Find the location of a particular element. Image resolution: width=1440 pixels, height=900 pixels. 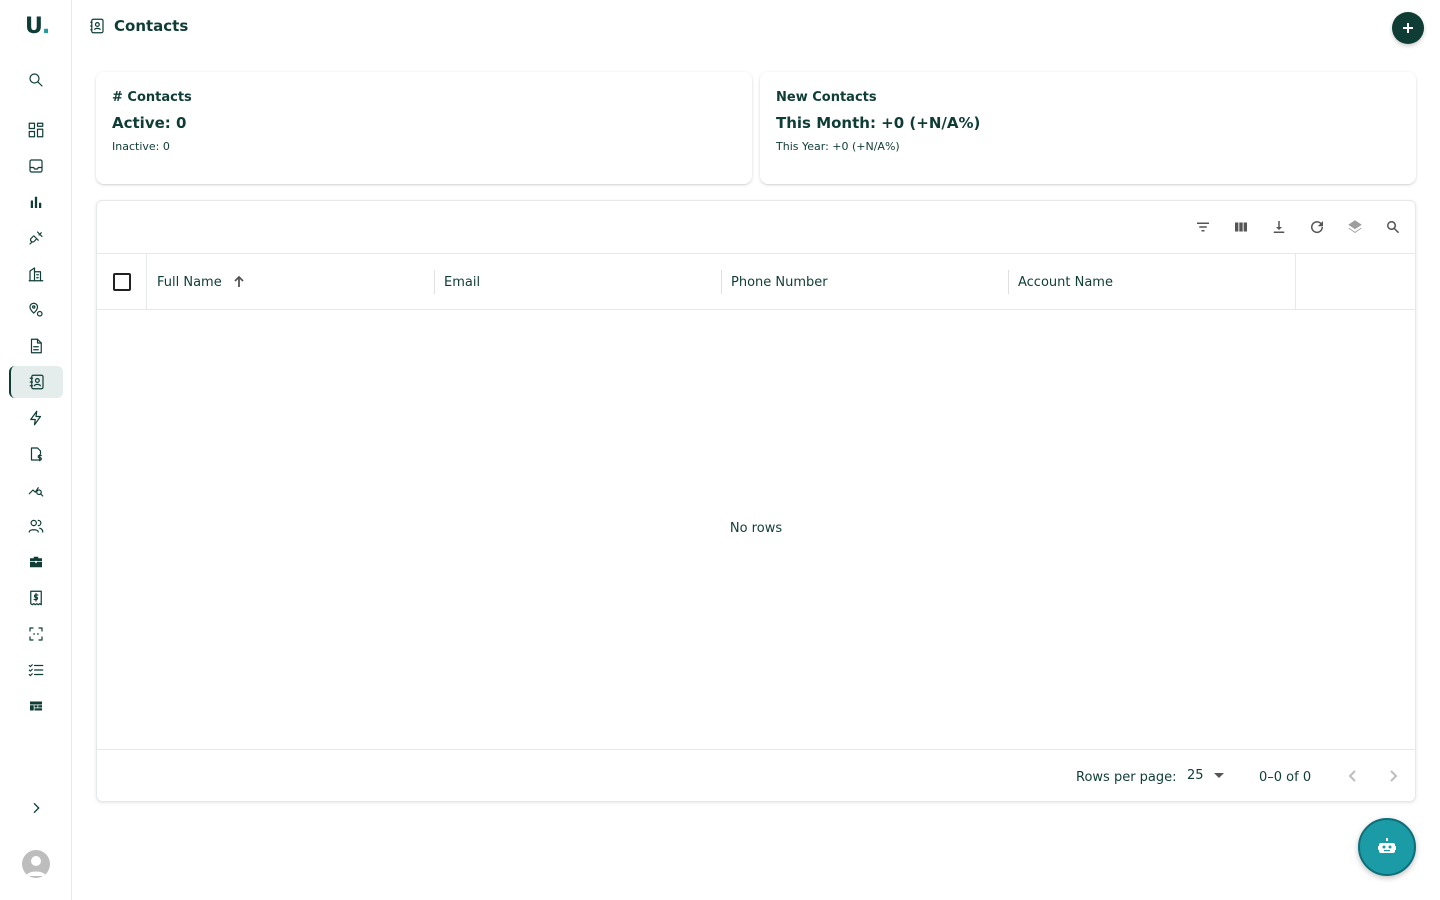

sidebar-item-users is located at coordinates (36, 526).